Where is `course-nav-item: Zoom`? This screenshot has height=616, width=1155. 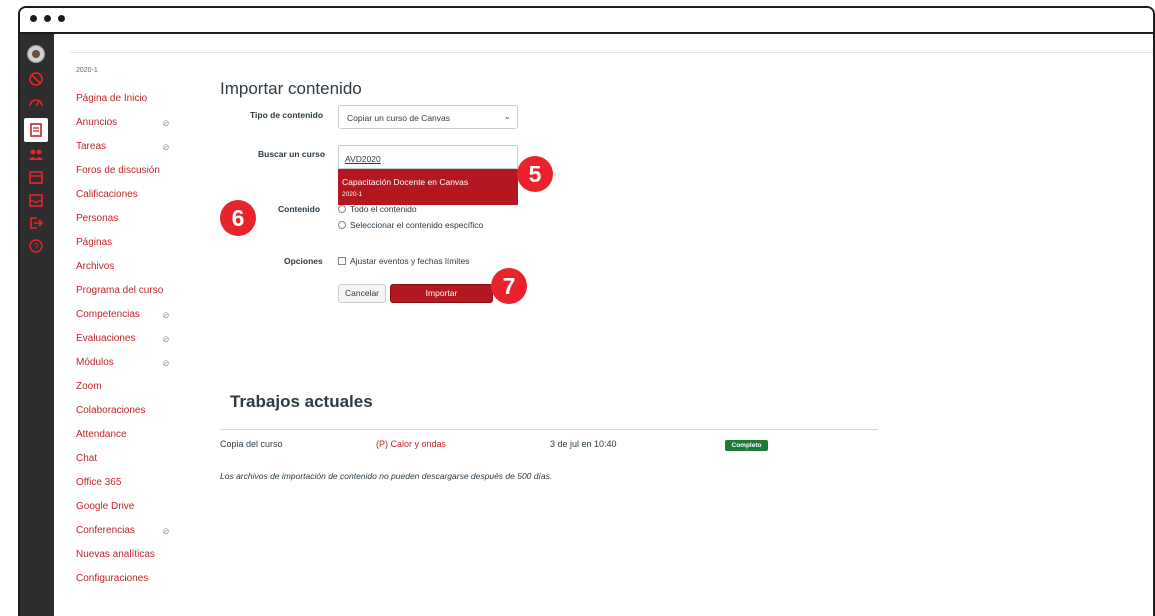 course-nav-item: Zoom is located at coordinates (136, 392).